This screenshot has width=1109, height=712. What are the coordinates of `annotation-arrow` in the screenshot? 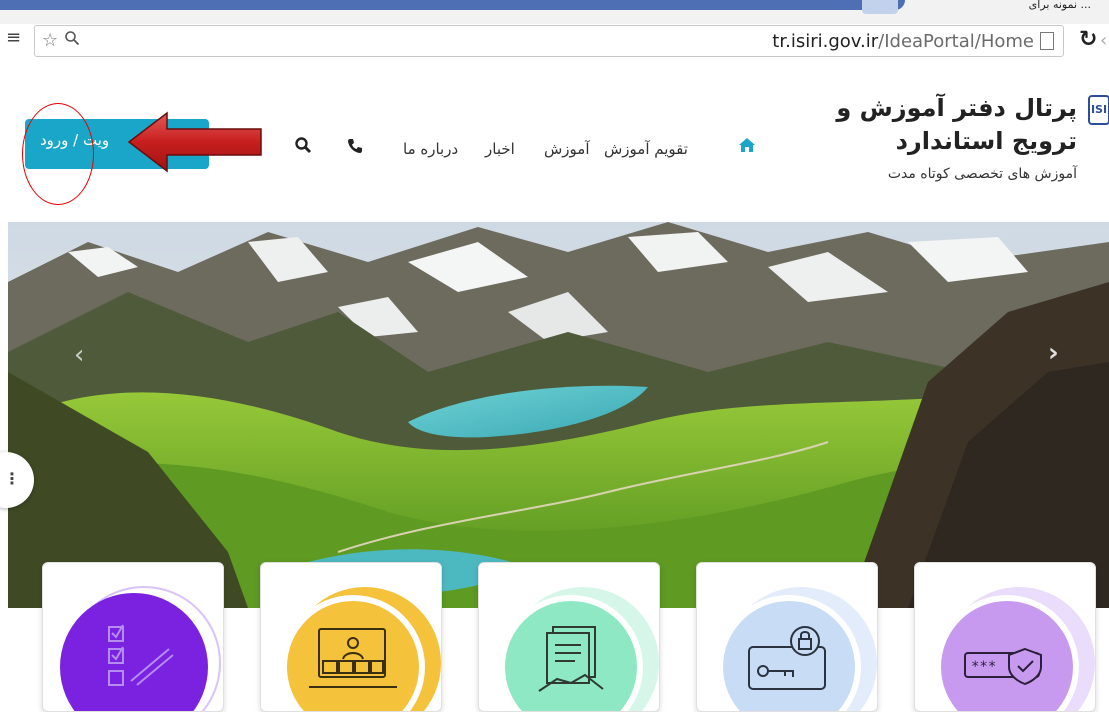 It's located at (194, 142).